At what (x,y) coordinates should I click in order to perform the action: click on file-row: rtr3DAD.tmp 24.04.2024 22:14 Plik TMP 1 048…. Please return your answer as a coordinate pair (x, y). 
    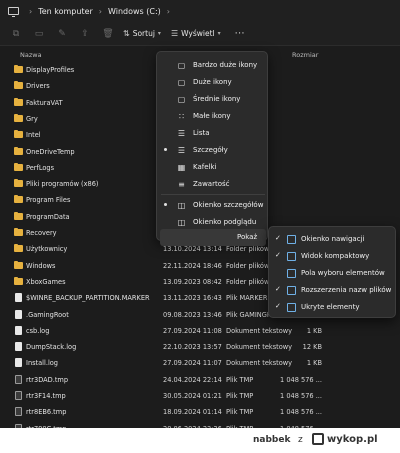
    Looking at the image, I should click on (200, 380).